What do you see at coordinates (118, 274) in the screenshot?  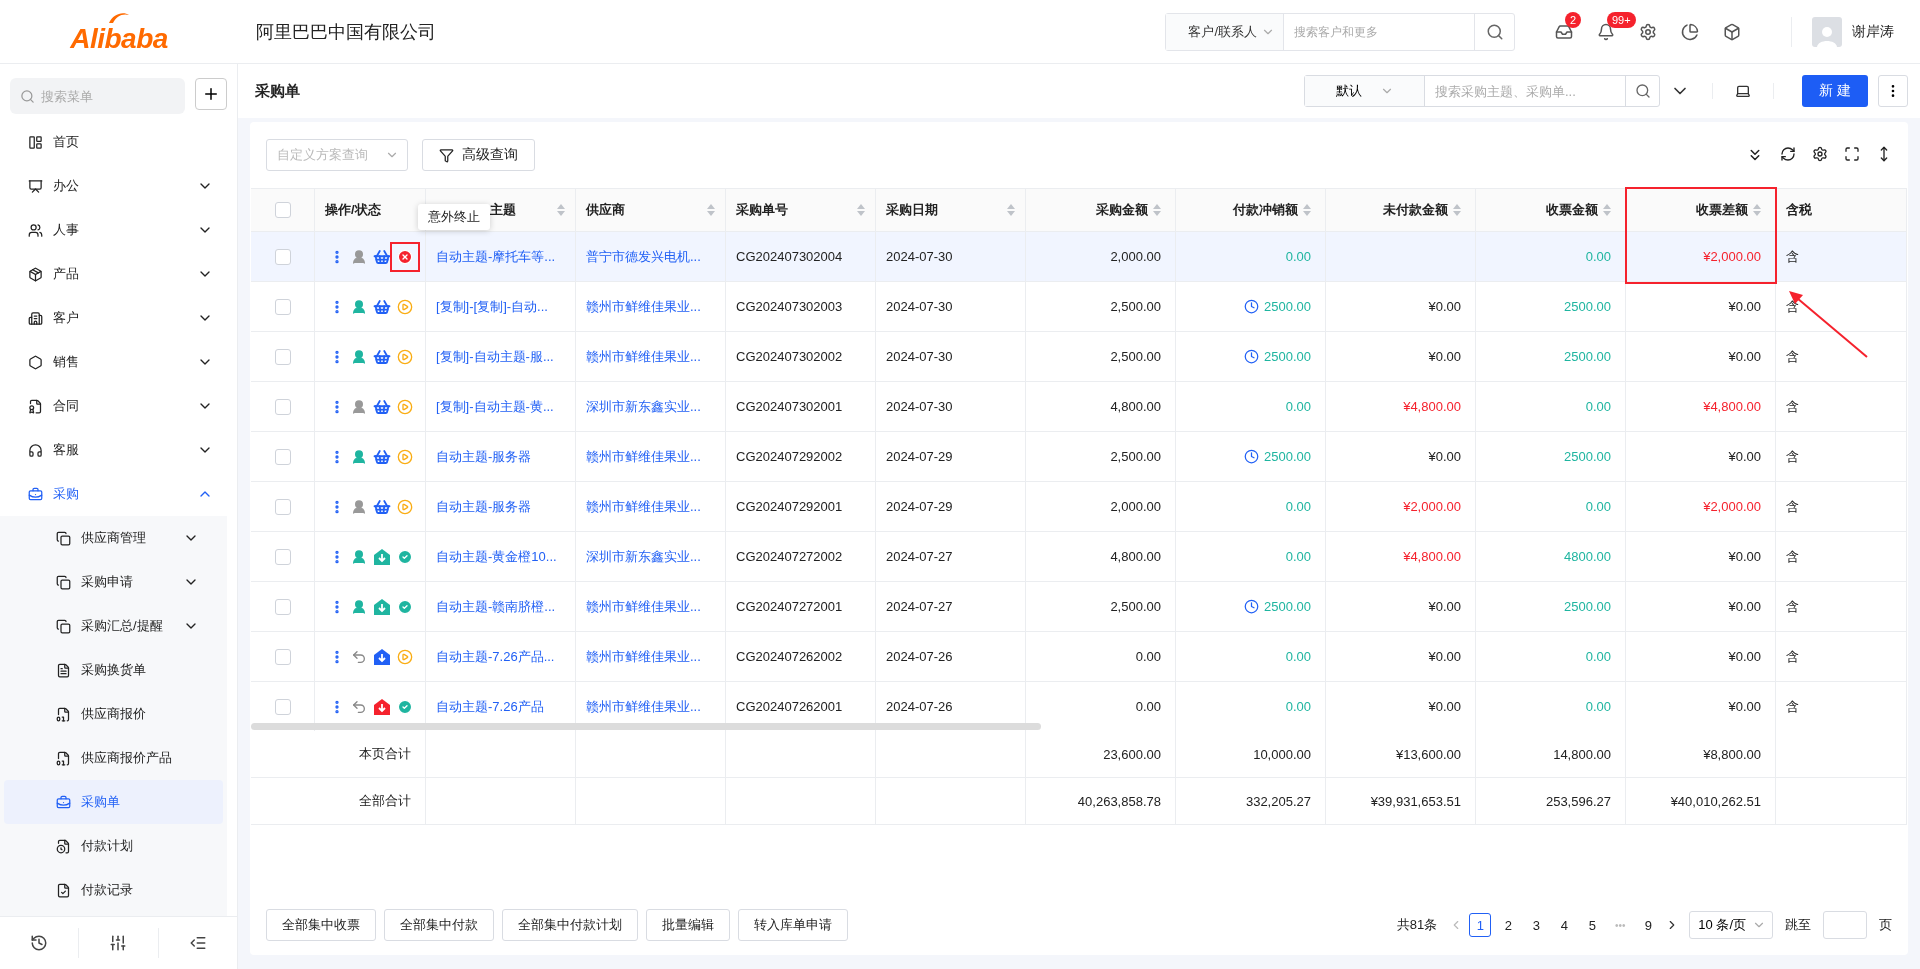 I see `menu-item: 产品` at bounding box center [118, 274].